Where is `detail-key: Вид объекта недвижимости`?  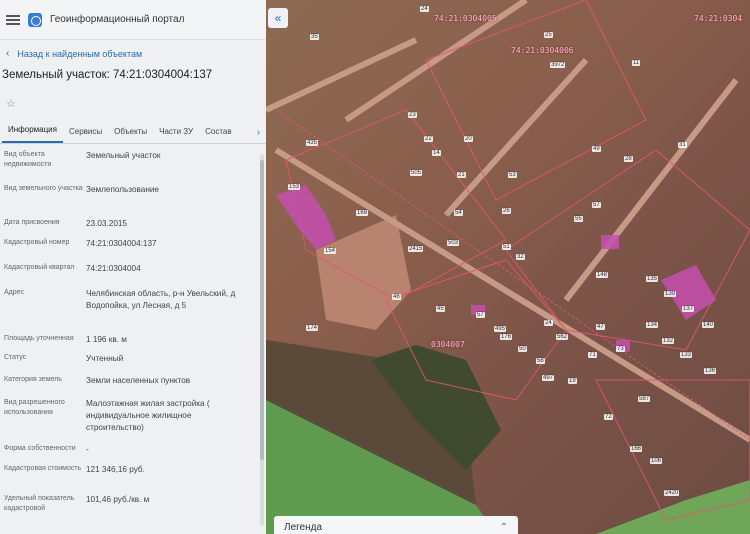 detail-key: Вид объекта недвижимости is located at coordinates (28, 159).